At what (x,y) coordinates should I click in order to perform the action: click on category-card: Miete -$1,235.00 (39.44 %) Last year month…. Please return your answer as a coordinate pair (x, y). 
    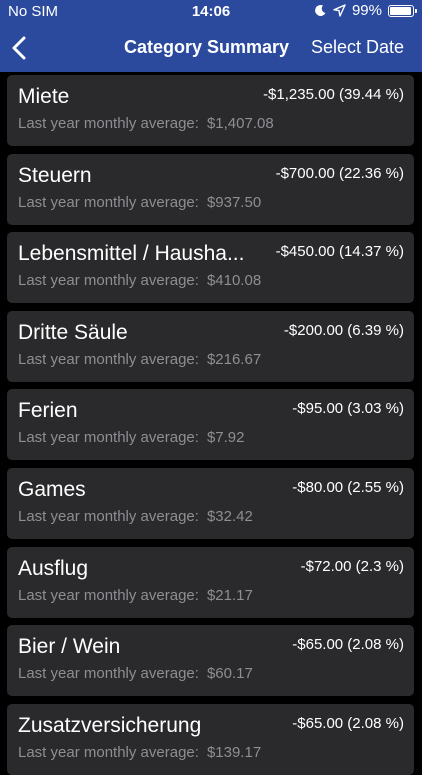
    Looking at the image, I should click on (210, 110).